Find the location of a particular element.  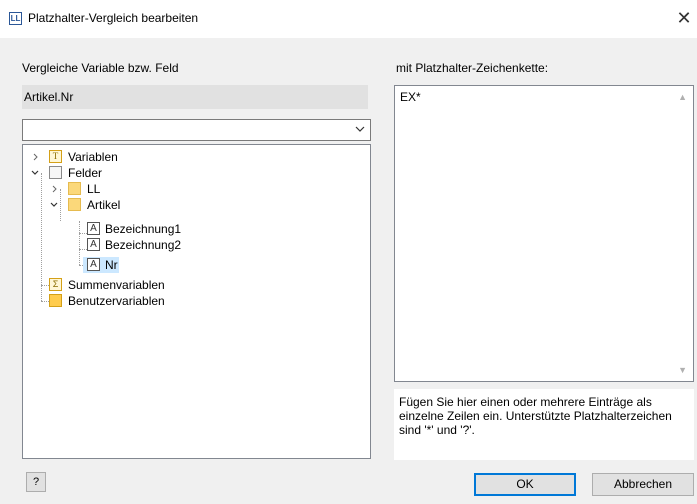

variable-icon: T is located at coordinates (55, 156).